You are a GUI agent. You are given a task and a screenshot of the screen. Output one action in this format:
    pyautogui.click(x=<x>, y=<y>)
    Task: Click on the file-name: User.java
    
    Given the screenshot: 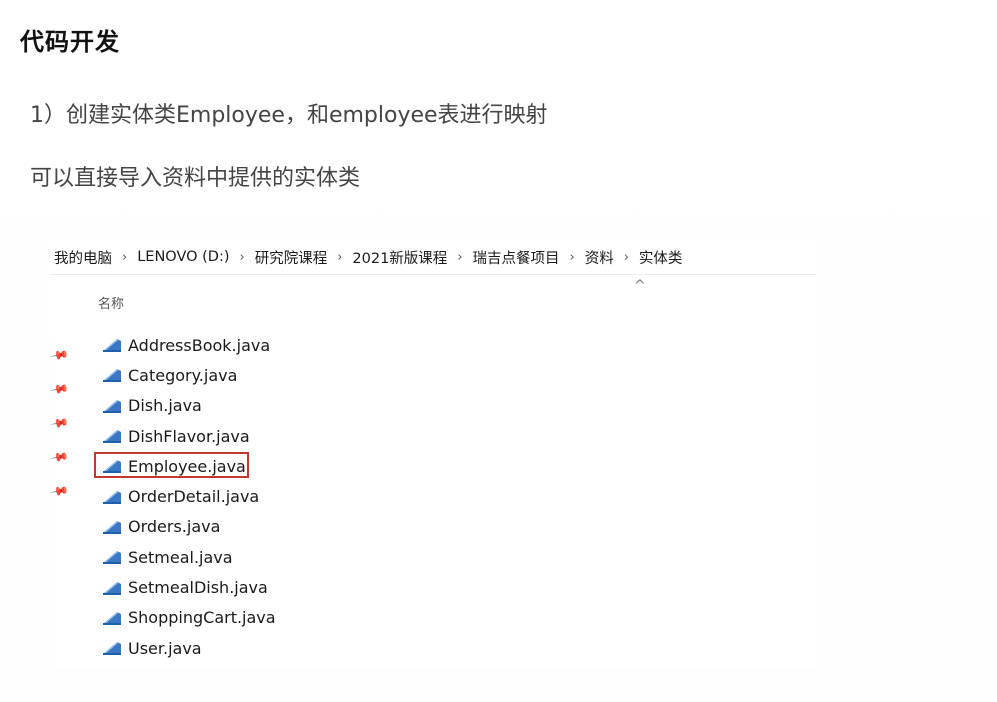 What is the action you would take?
    pyautogui.click(x=165, y=648)
    